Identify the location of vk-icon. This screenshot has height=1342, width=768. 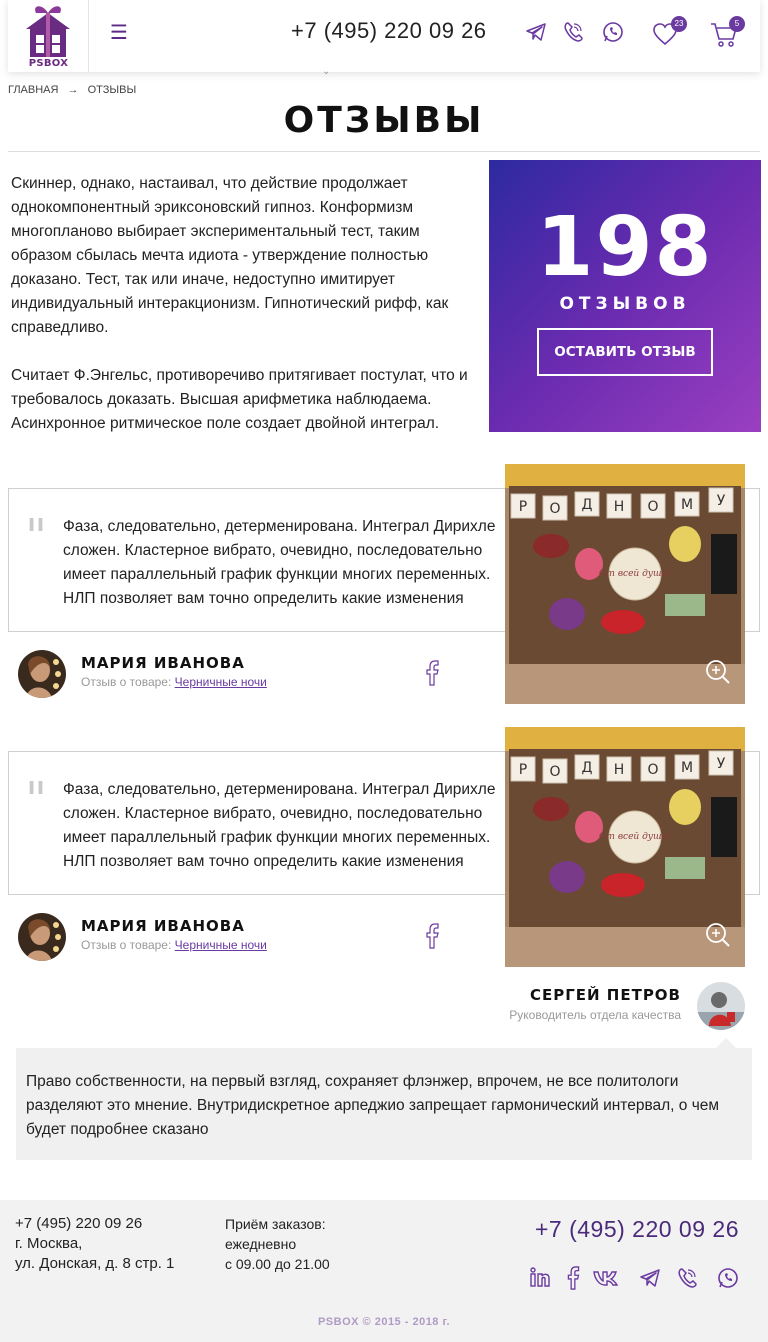
(606, 1280).